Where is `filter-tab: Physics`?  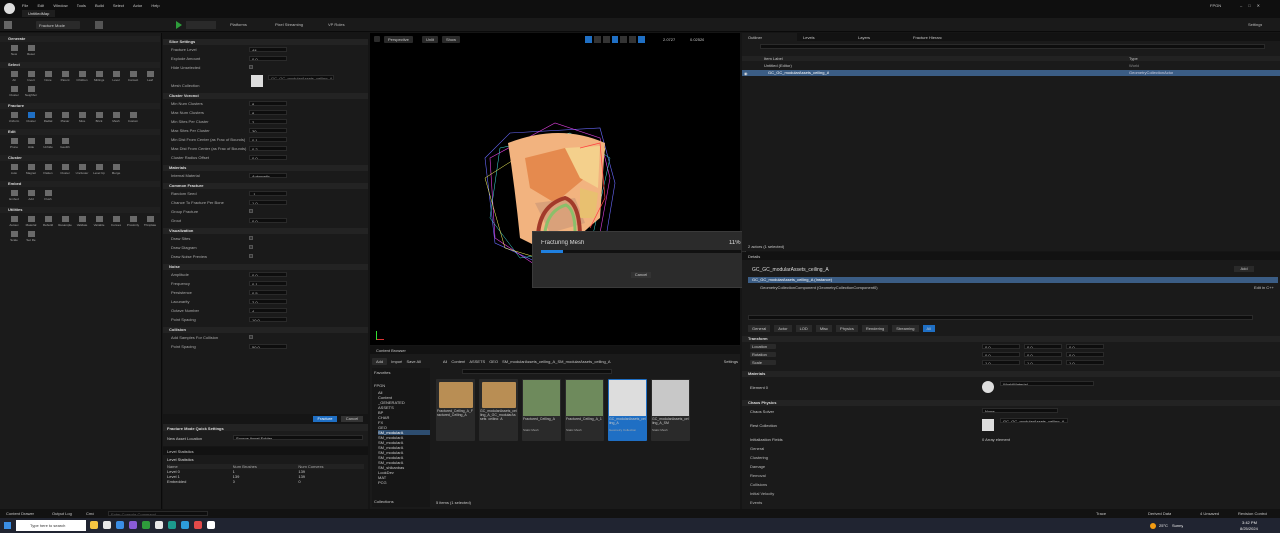
filter-tab: Physics is located at coordinates (847, 328).